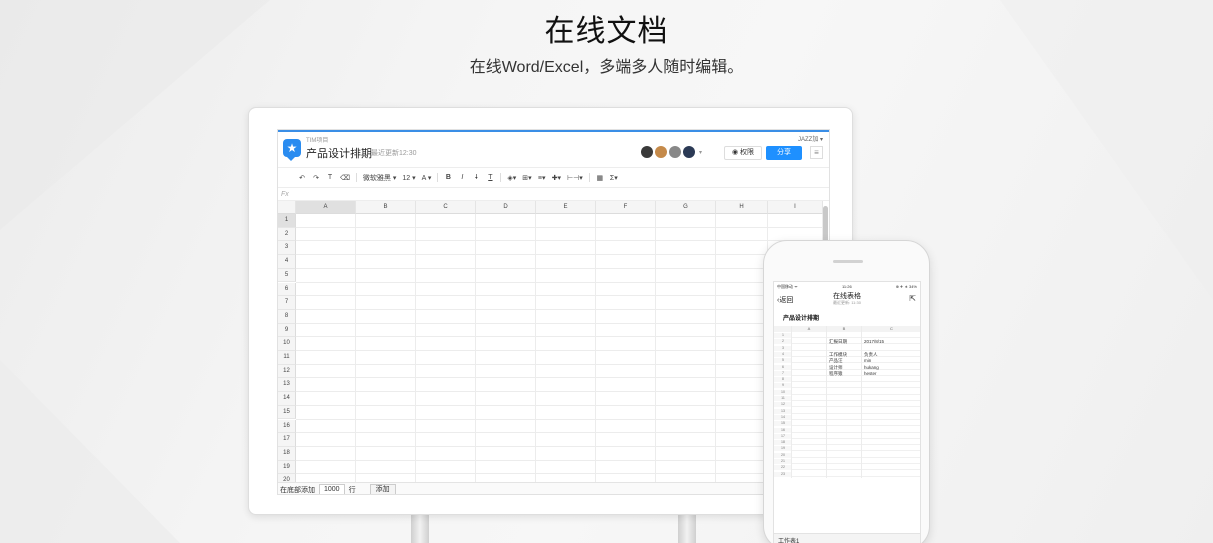 Image resolution: width=1213 pixels, height=543 pixels. What do you see at coordinates (542, 178) in the screenshot?
I see `align-icon: ≡▾` at bounding box center [542, 178].